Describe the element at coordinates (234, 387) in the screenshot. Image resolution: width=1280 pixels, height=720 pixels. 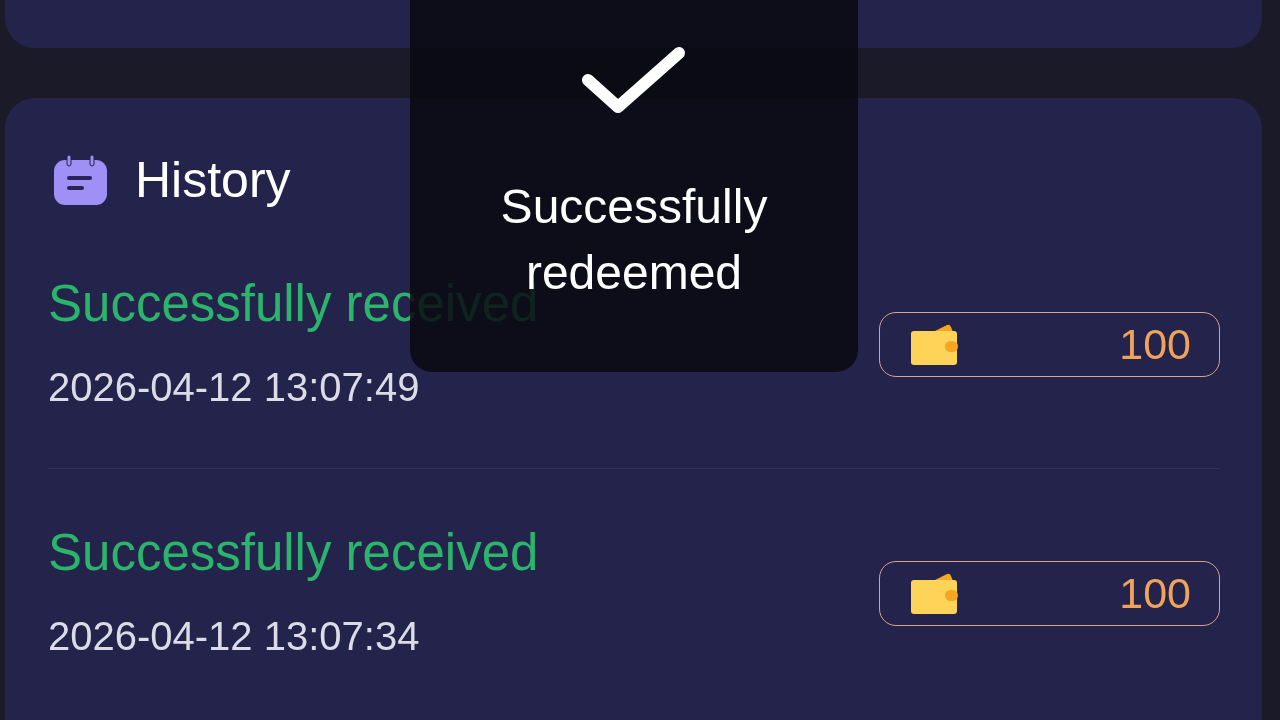
I see `timestamp-text: 2026-04-12 13:07:49` at that location.